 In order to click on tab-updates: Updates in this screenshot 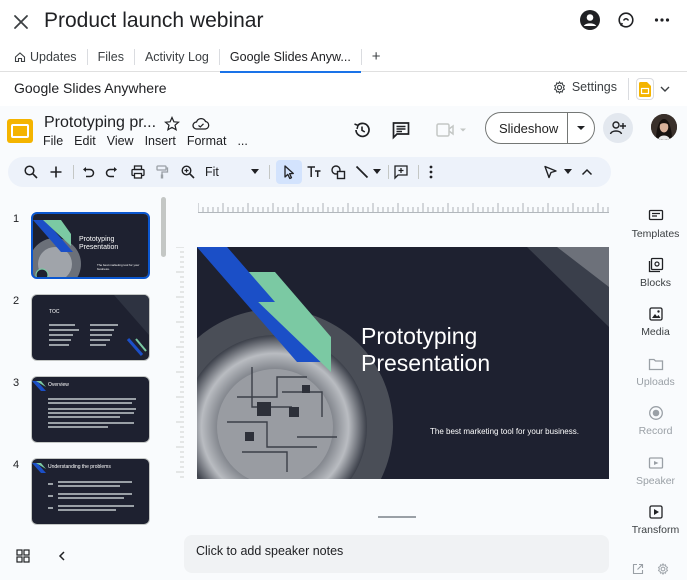, I will do `click(43, 57)`.